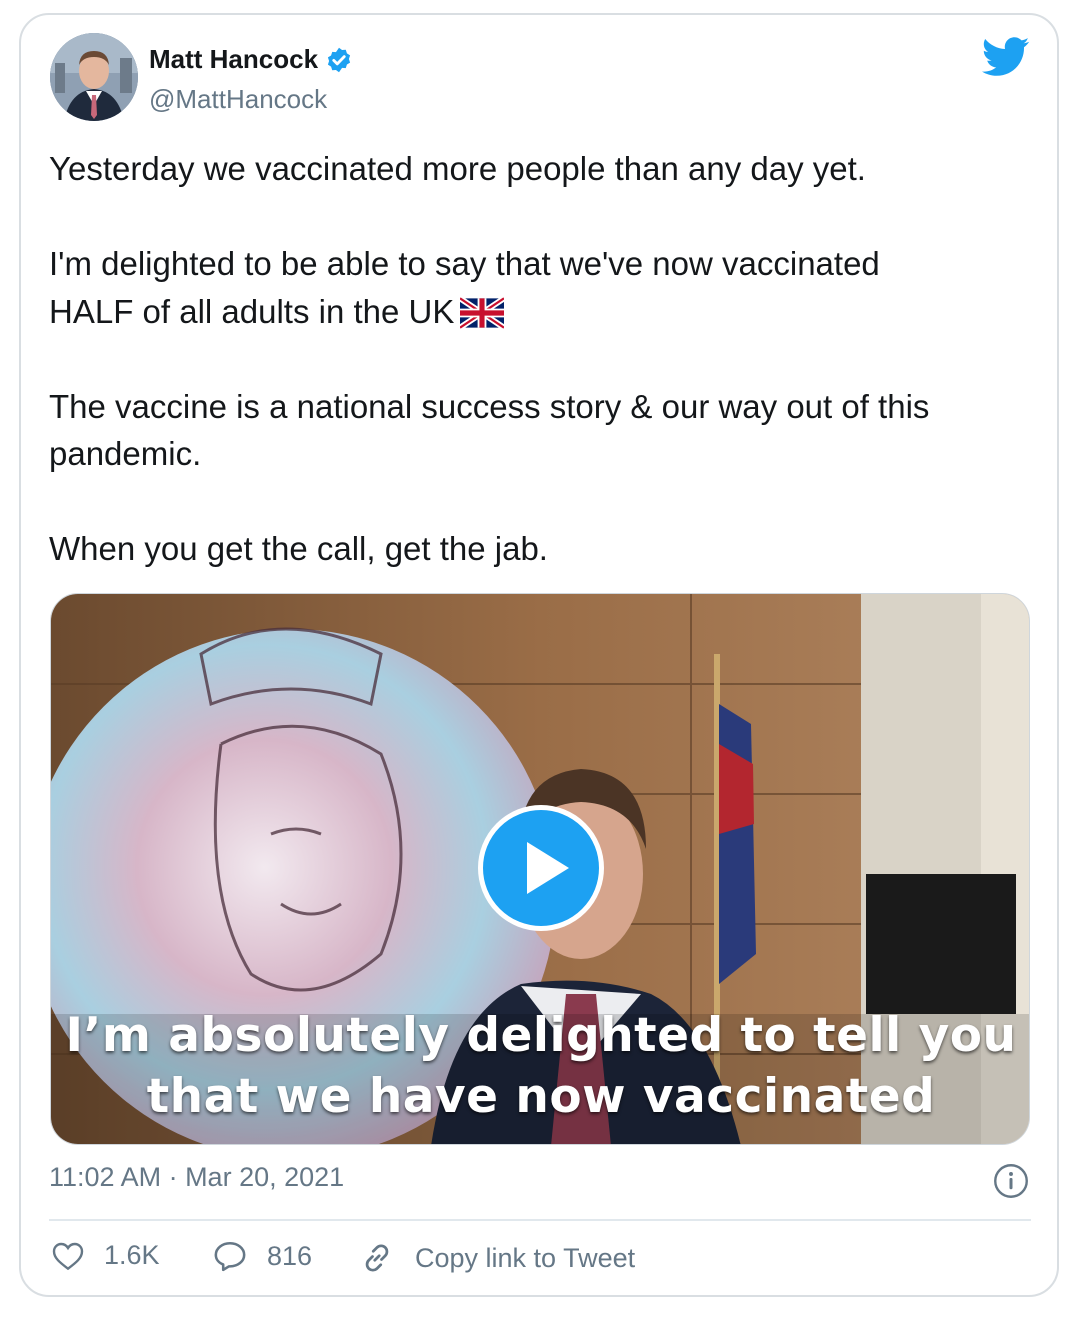  What do you see at coordinates (339, 59) in the screenshot?
I see `verified-badge-icon` at bounding box center [339, 59].